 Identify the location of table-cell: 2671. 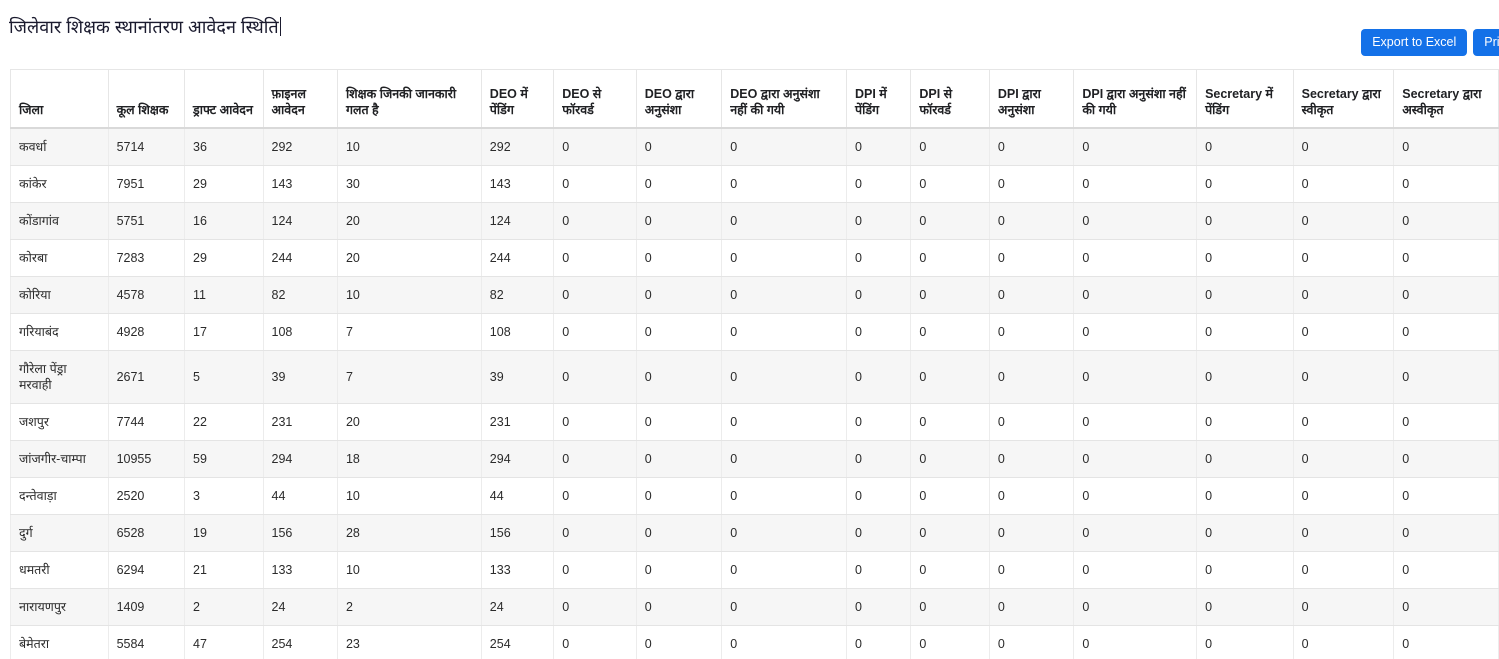
(147, 377).